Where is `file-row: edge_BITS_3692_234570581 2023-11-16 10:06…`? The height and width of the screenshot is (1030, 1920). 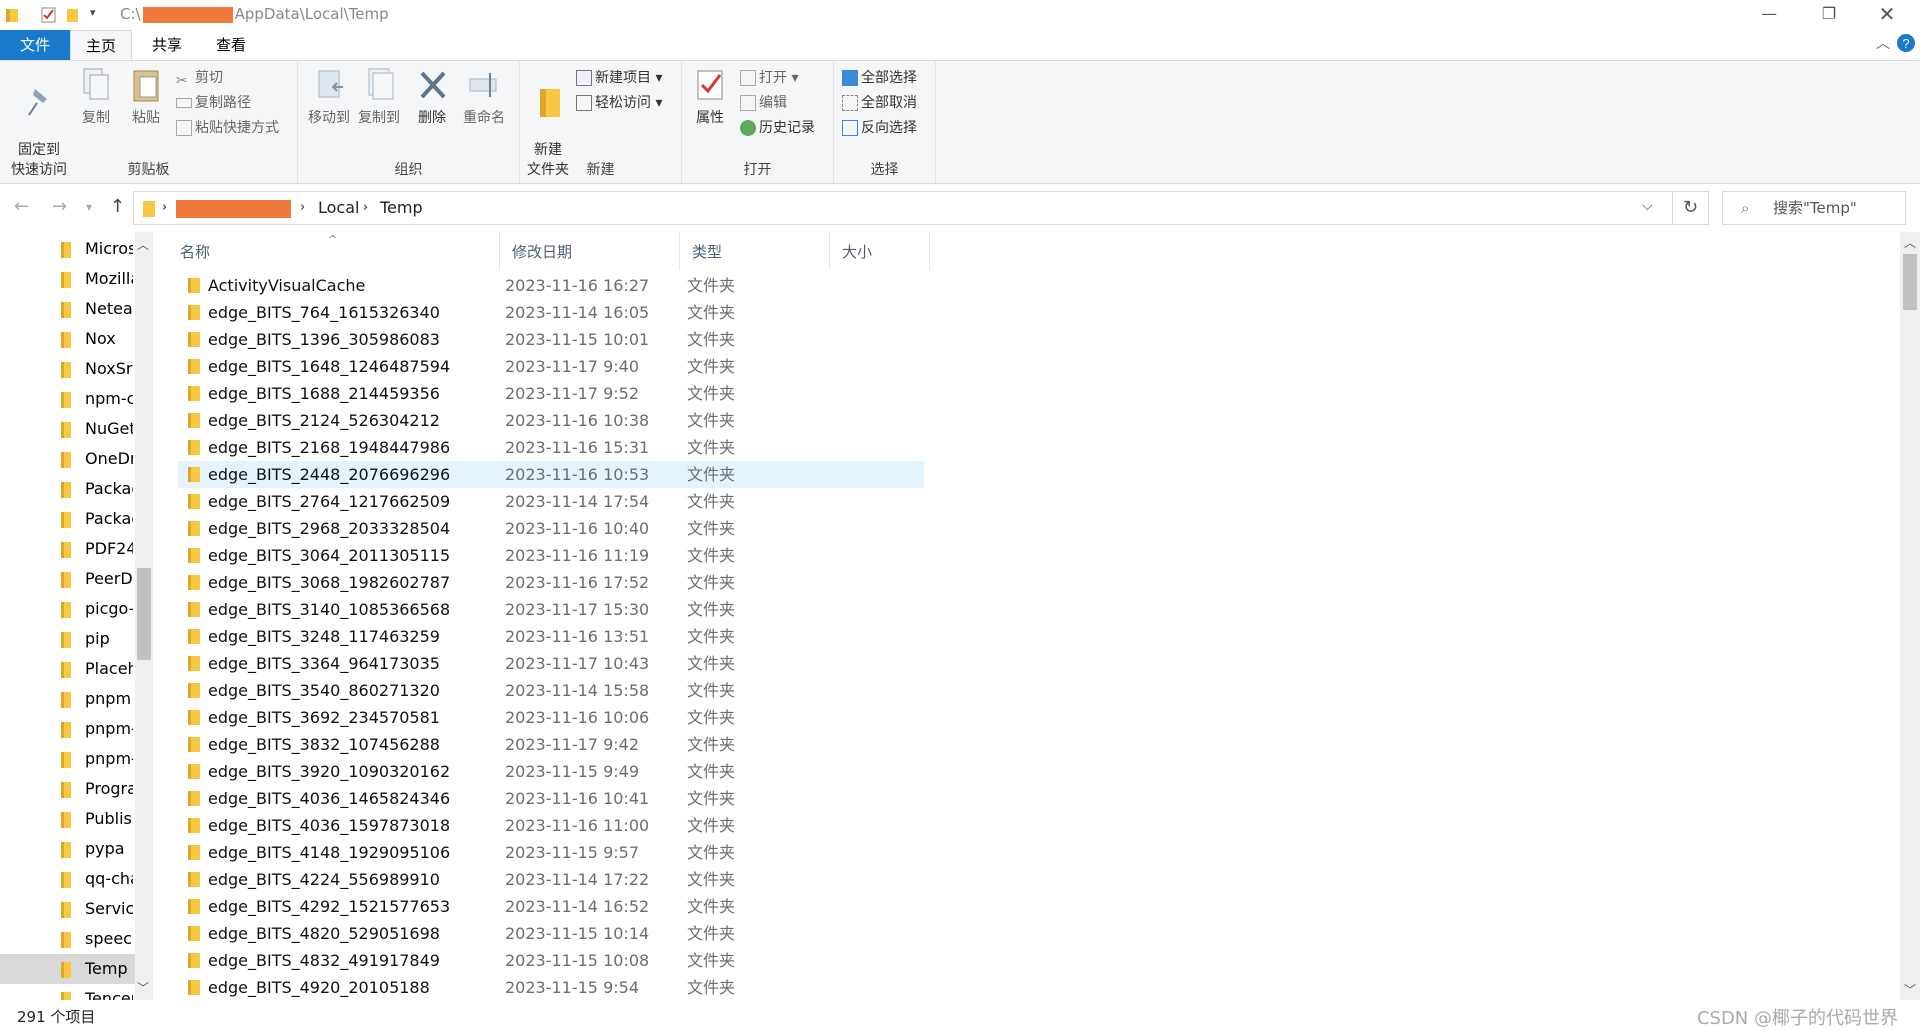 file-row: edge_BITS_3692_234570581 2023-11-16 10:06… is located at coordinates (551, 717).